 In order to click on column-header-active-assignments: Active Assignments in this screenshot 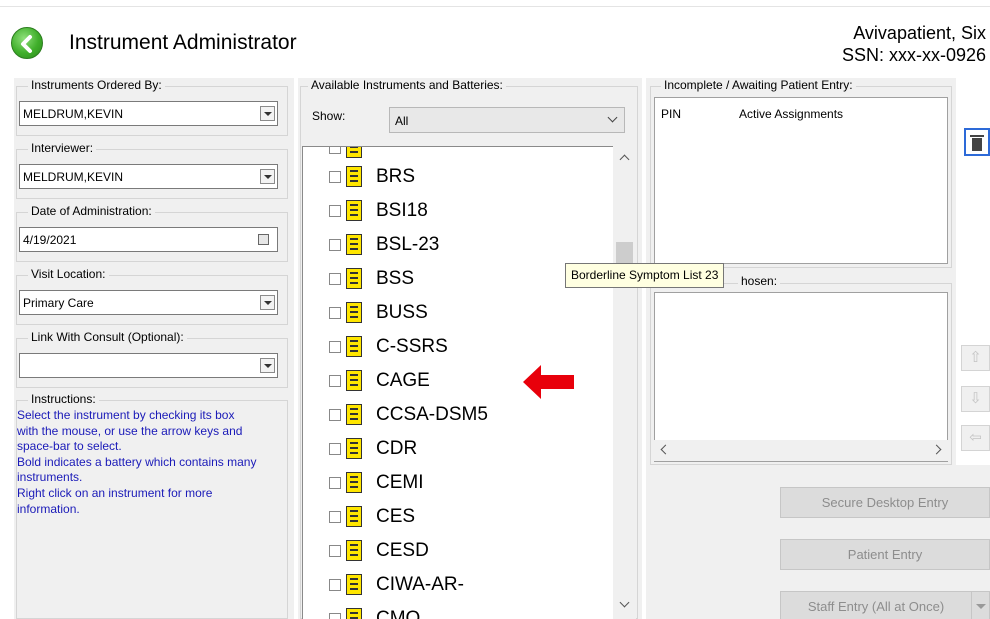, I will do `click(791, 114)`.